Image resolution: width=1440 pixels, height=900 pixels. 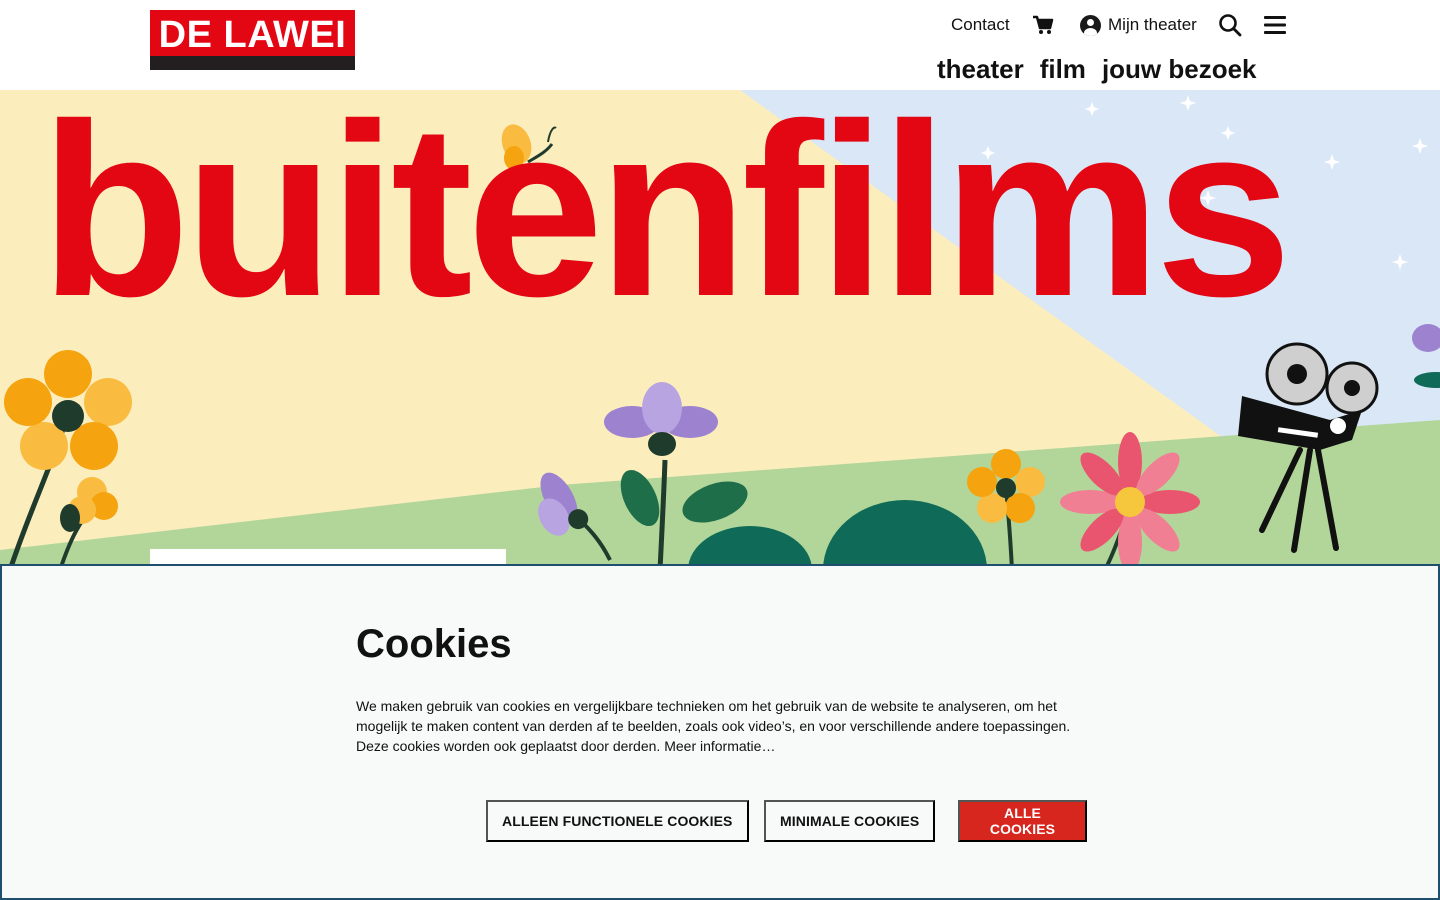 I want to click on all-cookies-button: ALLE COOKIES, so click(x=1022, y=821).